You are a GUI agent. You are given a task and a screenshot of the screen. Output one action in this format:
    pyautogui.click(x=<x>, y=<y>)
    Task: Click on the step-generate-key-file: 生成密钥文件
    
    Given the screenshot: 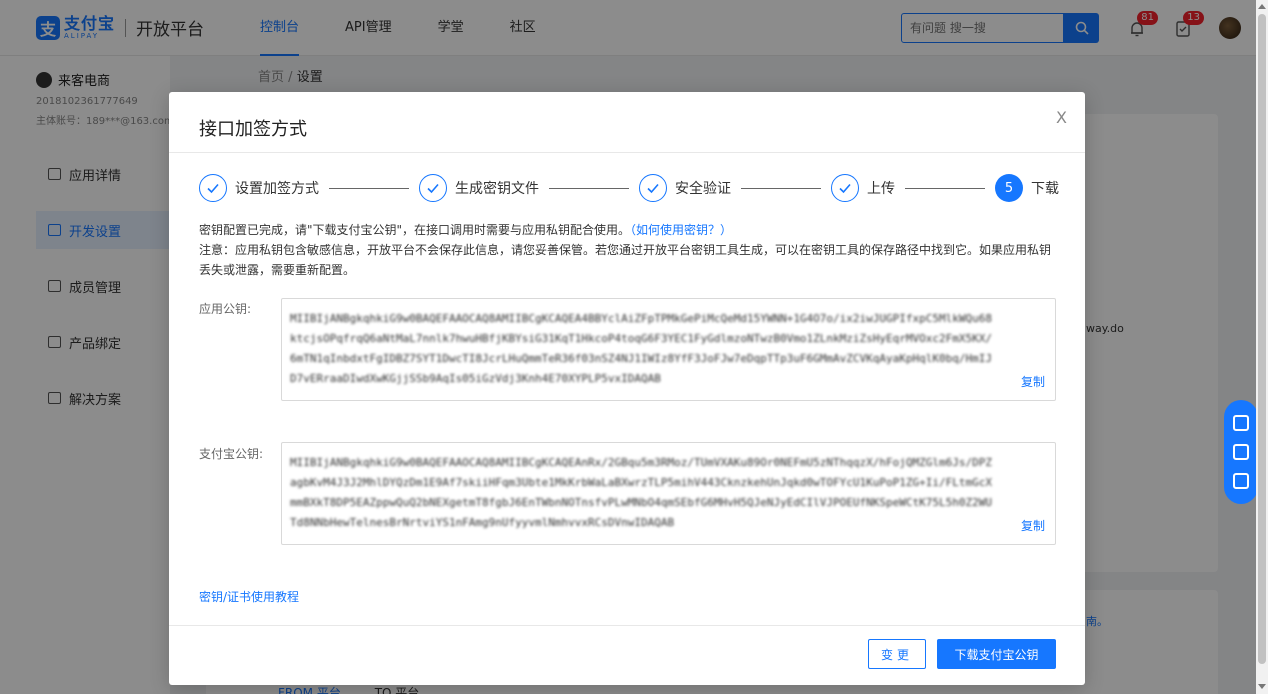 What is the action you would take?
    pyautogui.click(x=479, y=188)
    